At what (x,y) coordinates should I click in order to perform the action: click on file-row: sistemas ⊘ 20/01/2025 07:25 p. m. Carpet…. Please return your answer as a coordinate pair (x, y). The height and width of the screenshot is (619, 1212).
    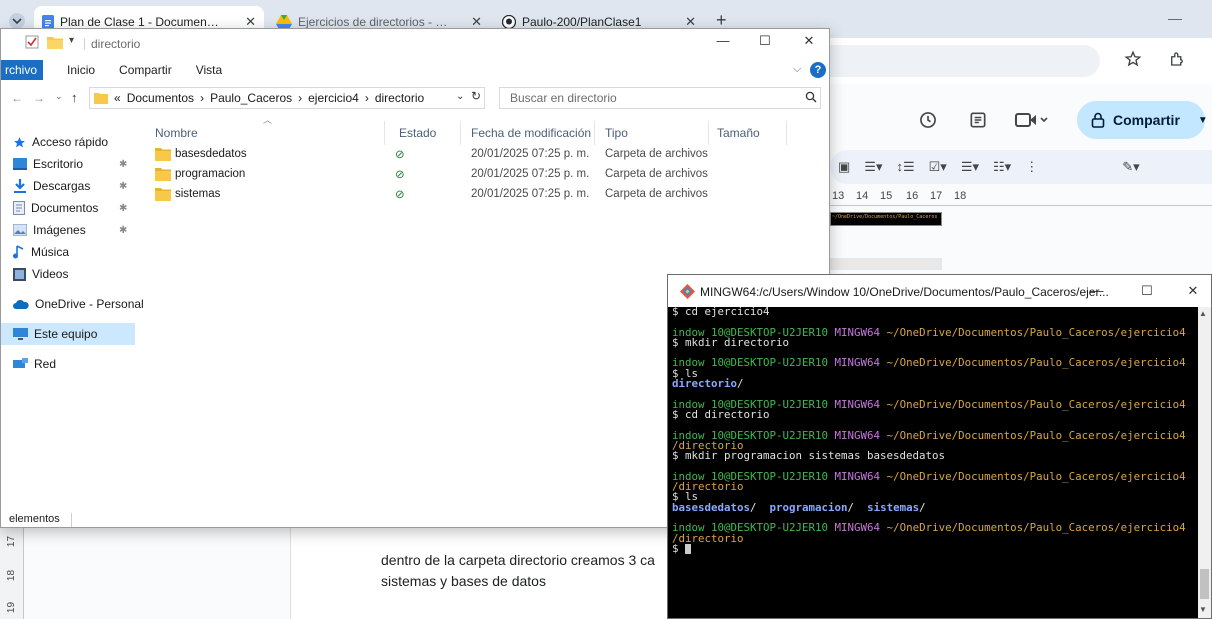
    Looking at the image, I should click on (435, 195).